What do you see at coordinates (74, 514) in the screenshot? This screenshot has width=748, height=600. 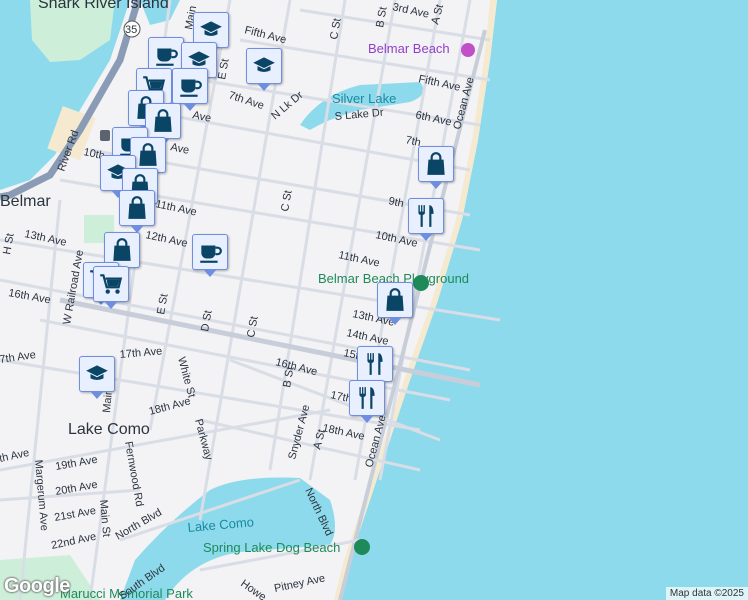 I see `street-label-twentyfirst: 21st Ave` at bounding box center [74, 514].